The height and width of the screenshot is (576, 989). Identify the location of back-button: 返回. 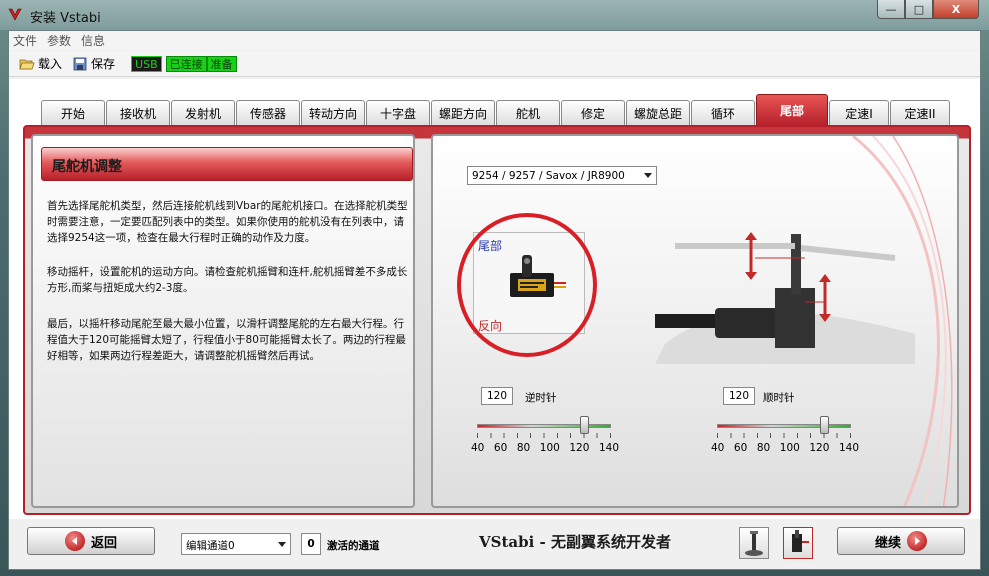
(91, 541).